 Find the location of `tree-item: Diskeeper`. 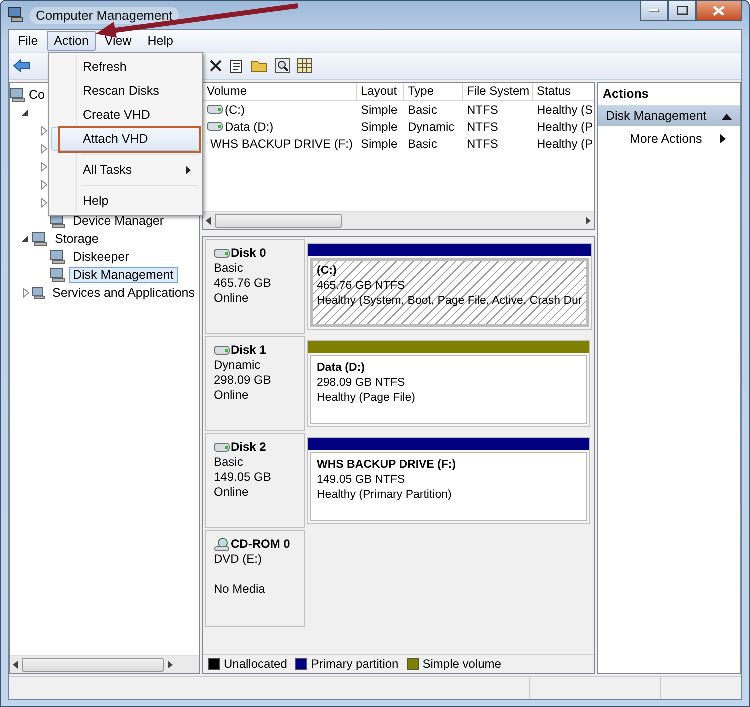

tree-item: Diskeeper is located at coordinates (101, 257).